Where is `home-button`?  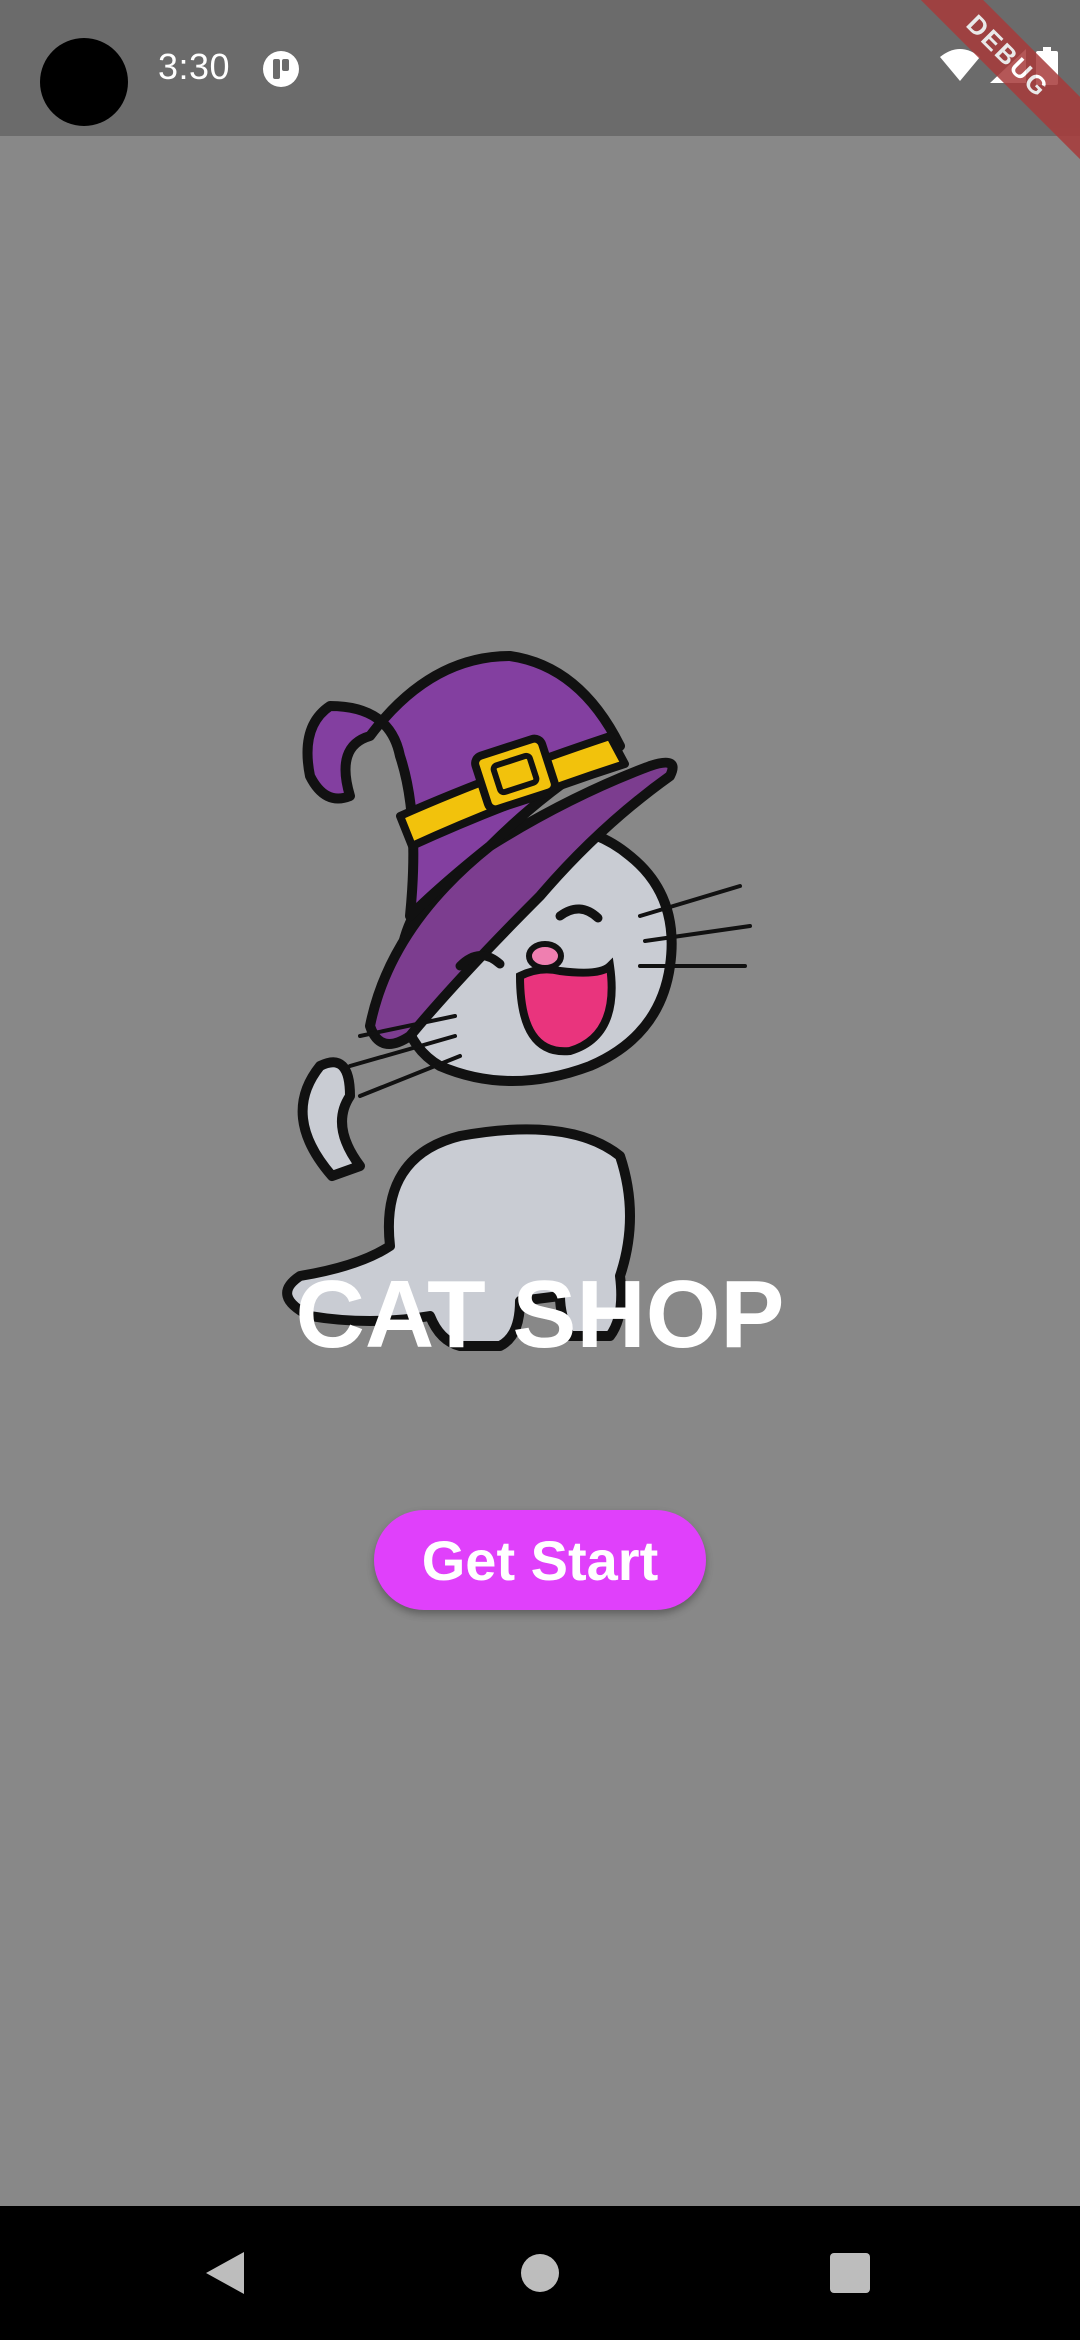 home-button is located at coordinates (540, 2273).